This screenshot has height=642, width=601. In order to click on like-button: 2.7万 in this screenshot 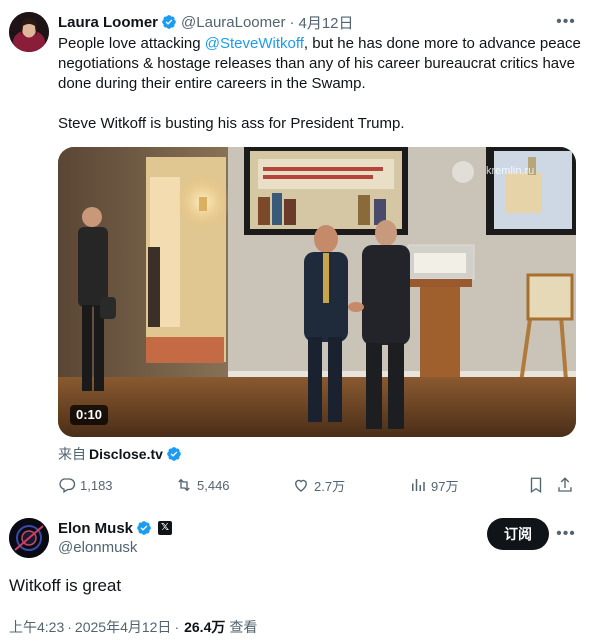, I will do `click(318, 485)`.